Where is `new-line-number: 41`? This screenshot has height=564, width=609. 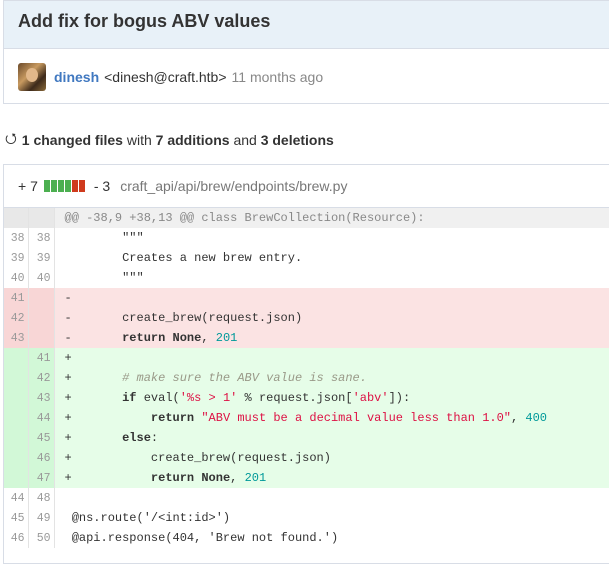
new-line-number: 41 is located at coordinates (41, 358).